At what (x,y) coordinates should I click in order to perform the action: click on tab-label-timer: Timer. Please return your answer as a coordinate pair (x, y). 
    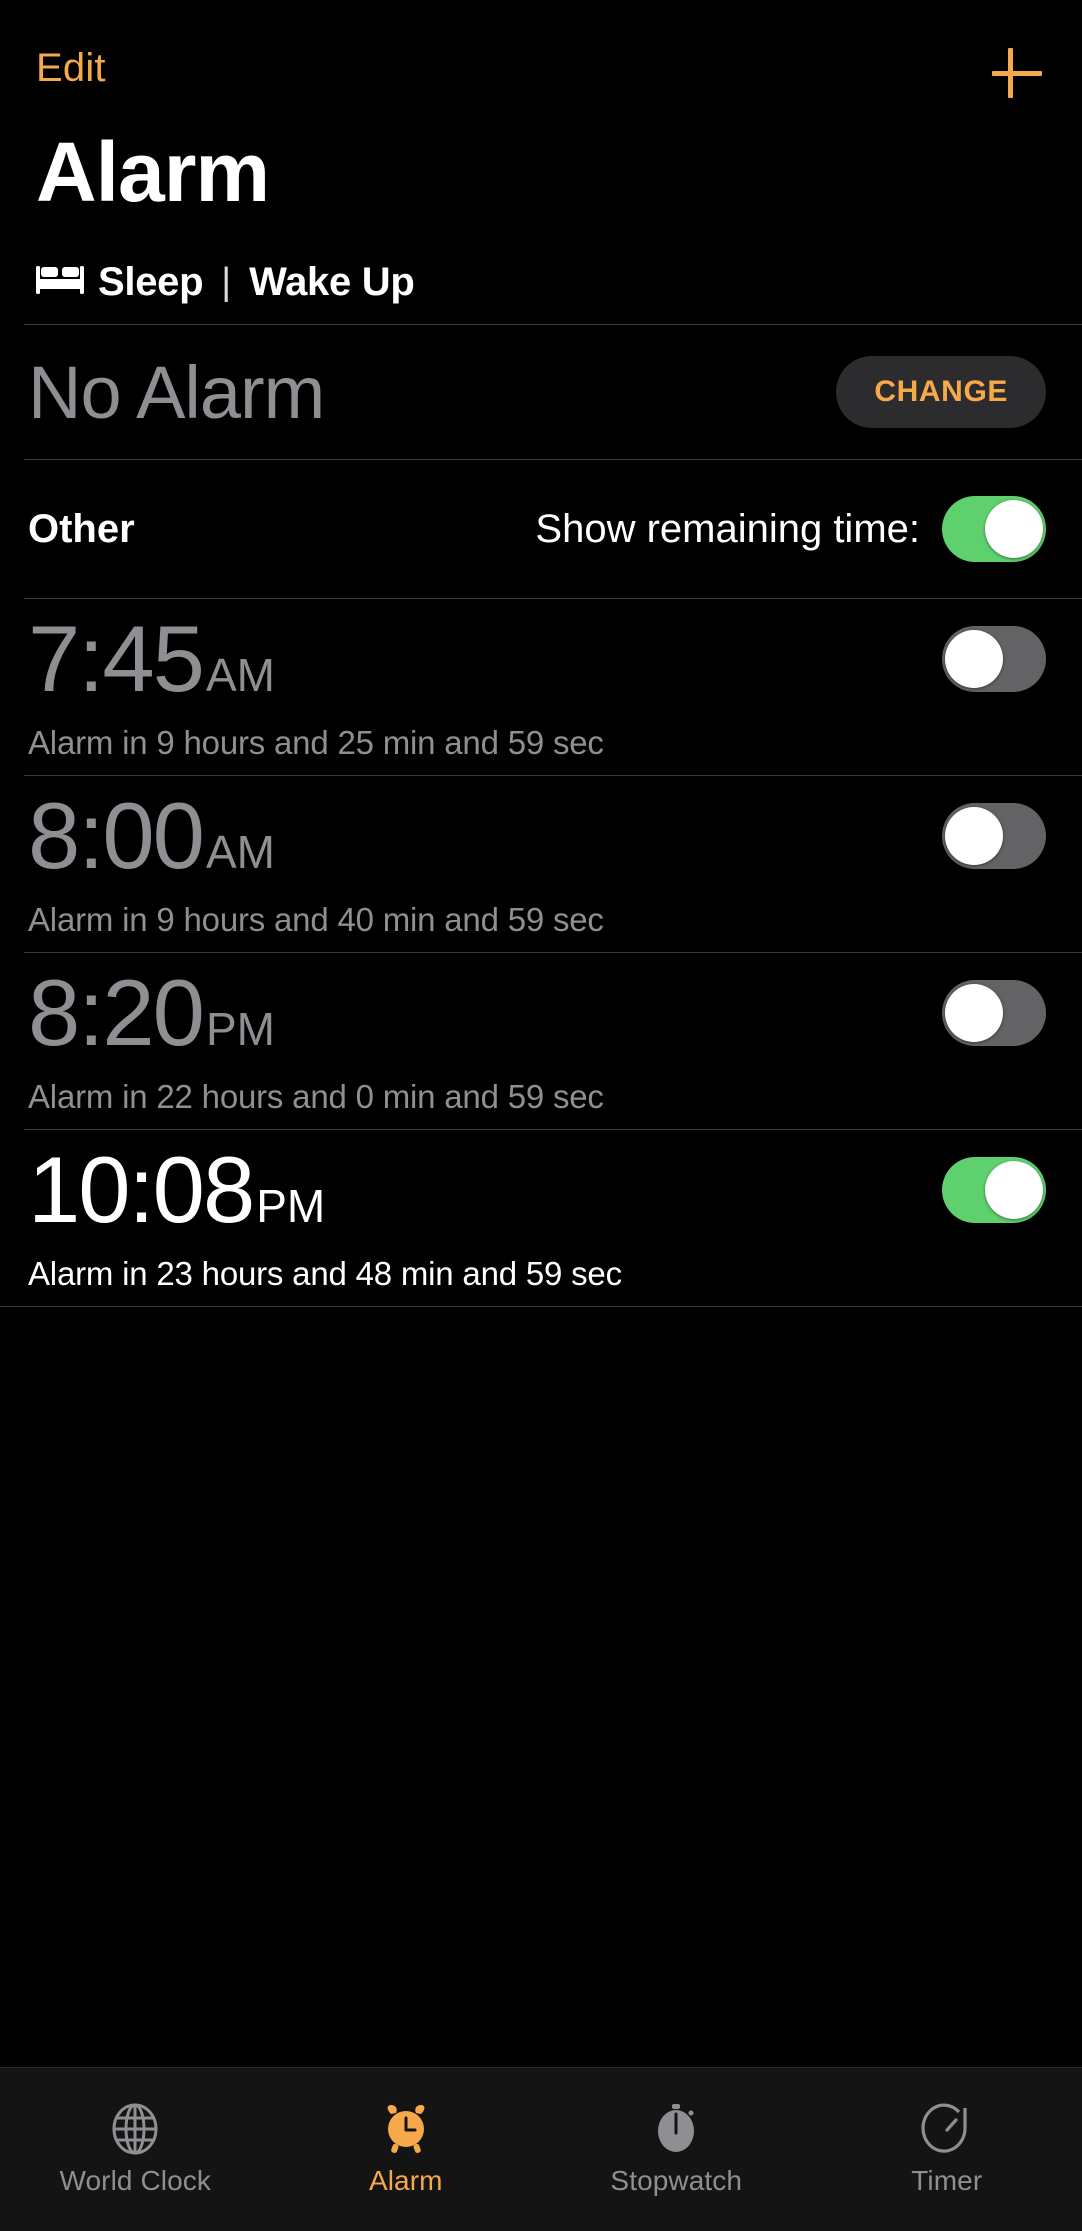
    Looking at the image, I should click on (947, 2180).